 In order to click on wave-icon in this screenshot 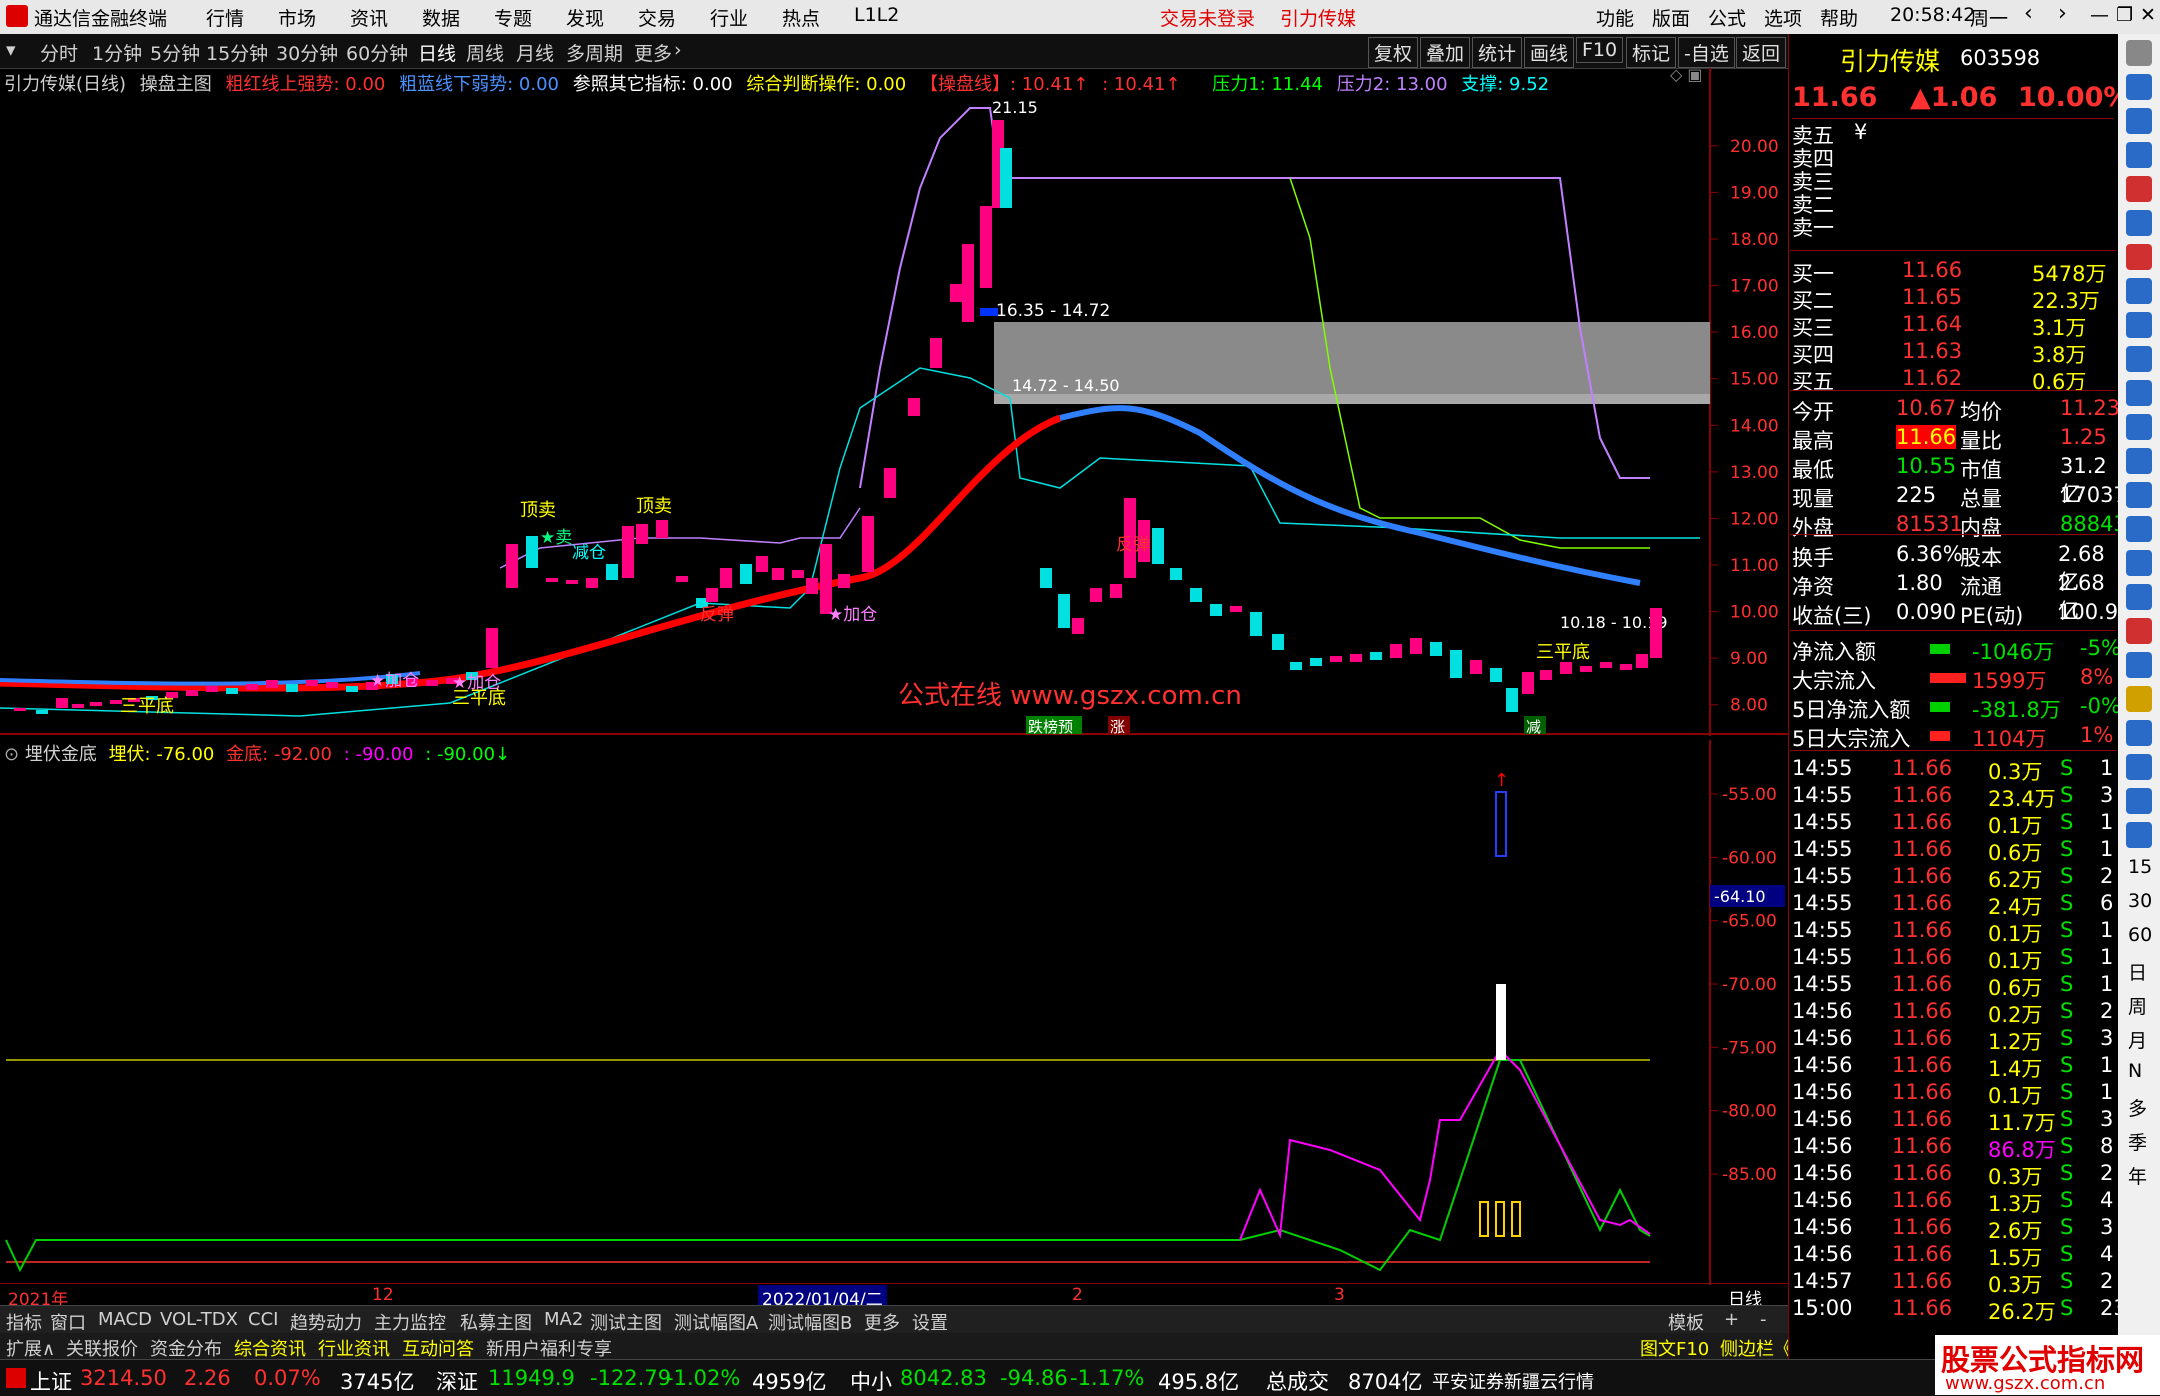, I will do `click(2139, 597)`.